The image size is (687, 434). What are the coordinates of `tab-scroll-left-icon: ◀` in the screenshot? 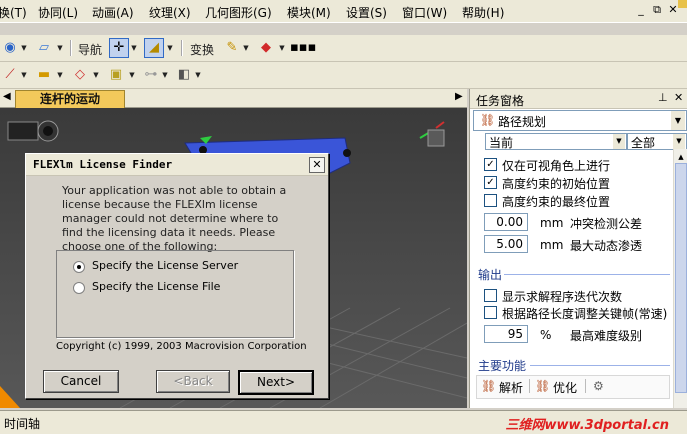 It's located at (7, 96).